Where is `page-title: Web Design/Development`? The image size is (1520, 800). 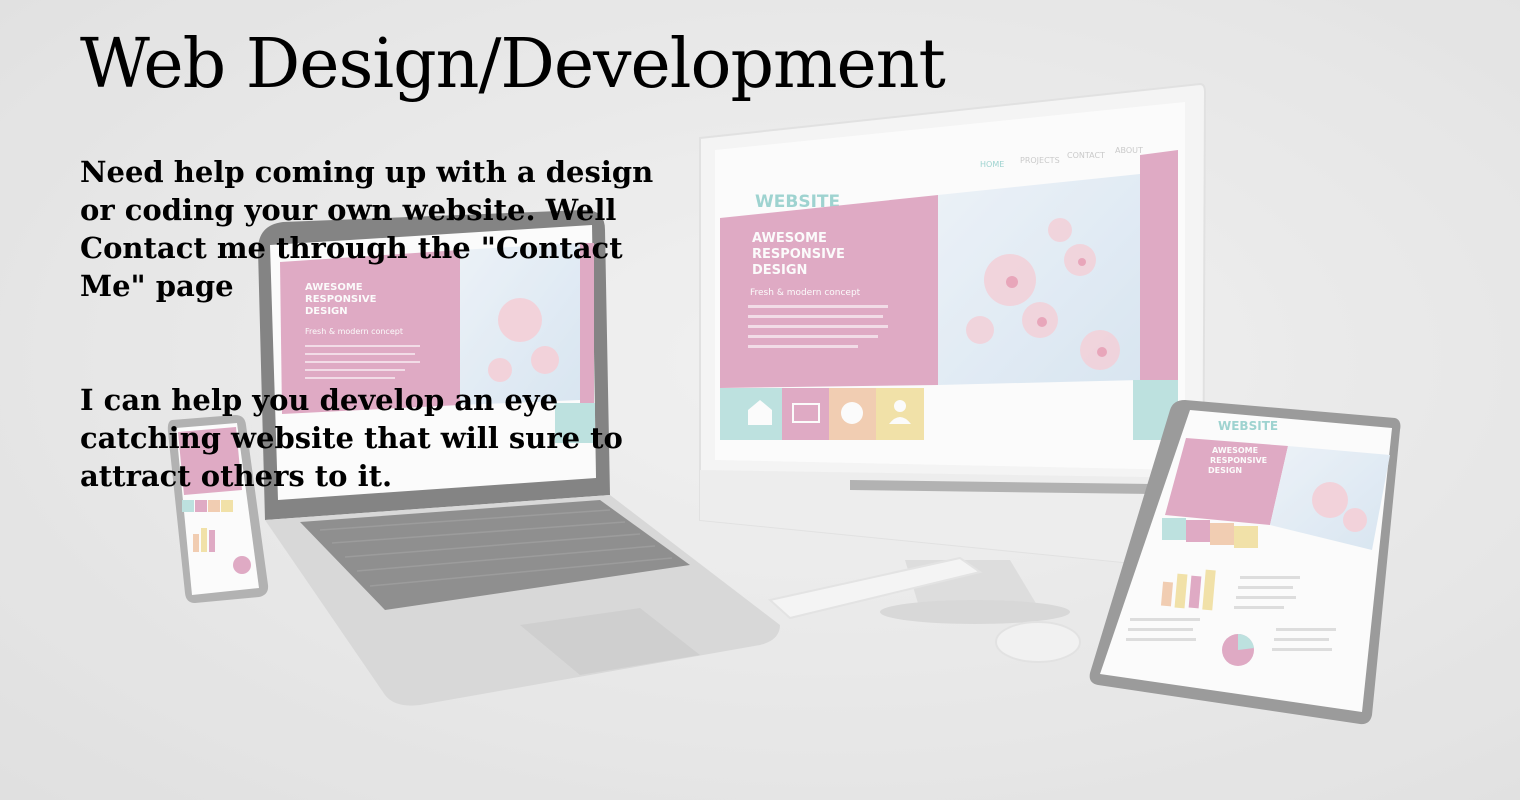 page-title: Web Design/Development is located at coordinates (513, 64).